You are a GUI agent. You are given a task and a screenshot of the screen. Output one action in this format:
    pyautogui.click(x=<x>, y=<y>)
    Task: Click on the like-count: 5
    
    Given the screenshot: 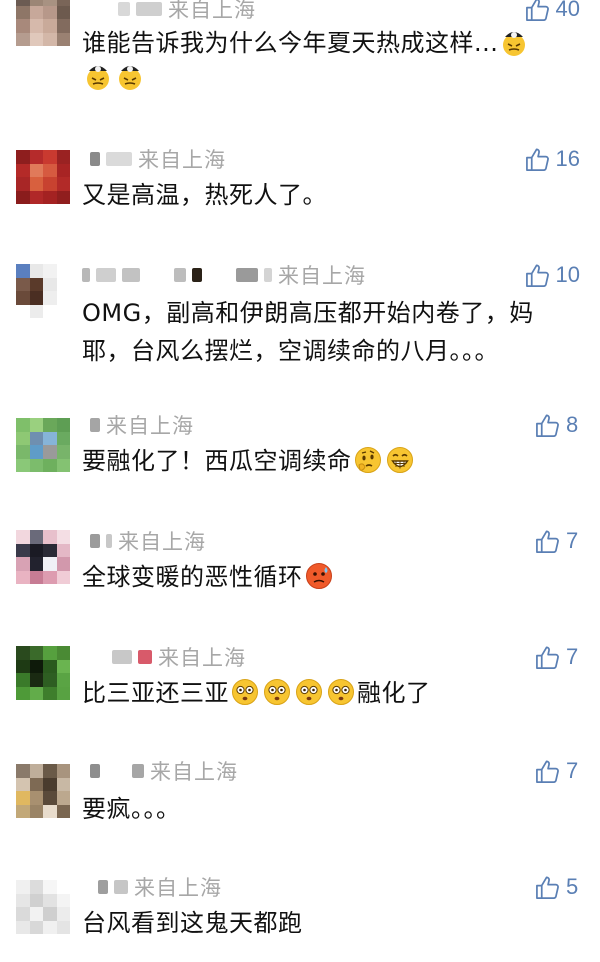 What is the action you would take?
    pyautogui.click(x=572, y=886)
    